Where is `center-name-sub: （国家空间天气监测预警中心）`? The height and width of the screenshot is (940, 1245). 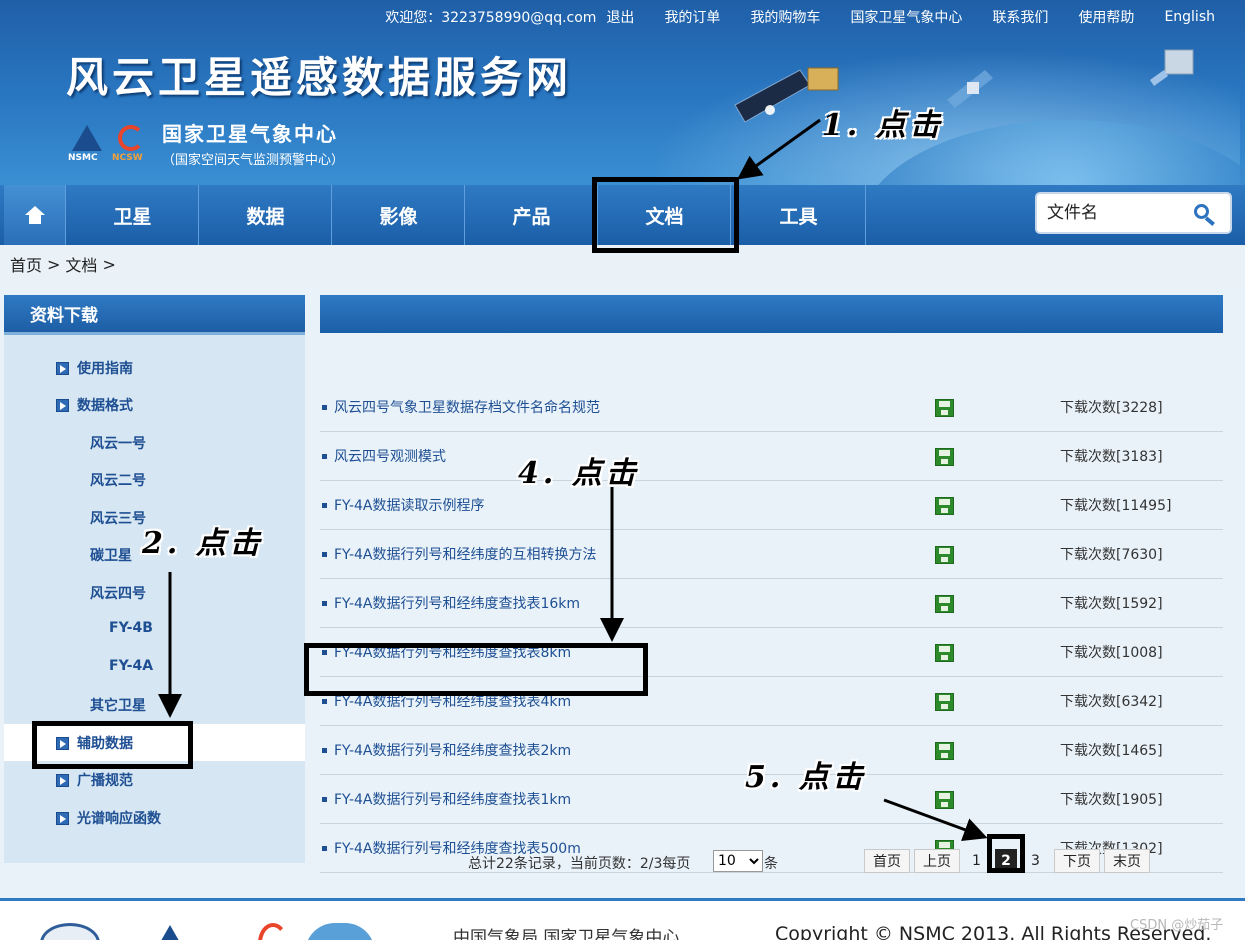 center-name-sub: （国家空间天气监测预警中心） is located at coordinates (253, 160).